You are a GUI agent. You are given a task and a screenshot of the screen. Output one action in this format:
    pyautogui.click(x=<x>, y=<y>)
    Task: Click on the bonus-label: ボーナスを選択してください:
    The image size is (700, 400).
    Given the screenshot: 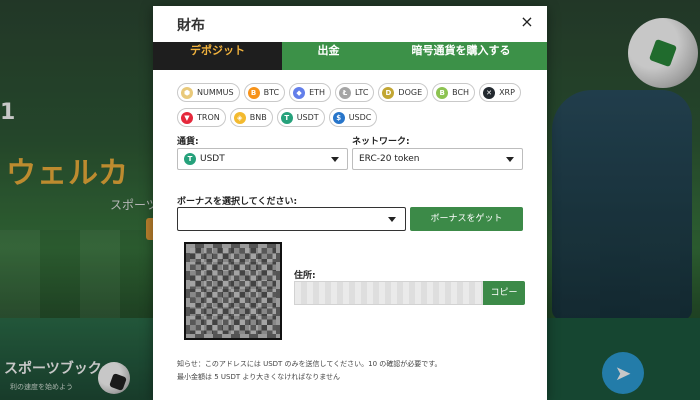 What is the action you would take?
    pyautogui.click(x=237, y=202)
    